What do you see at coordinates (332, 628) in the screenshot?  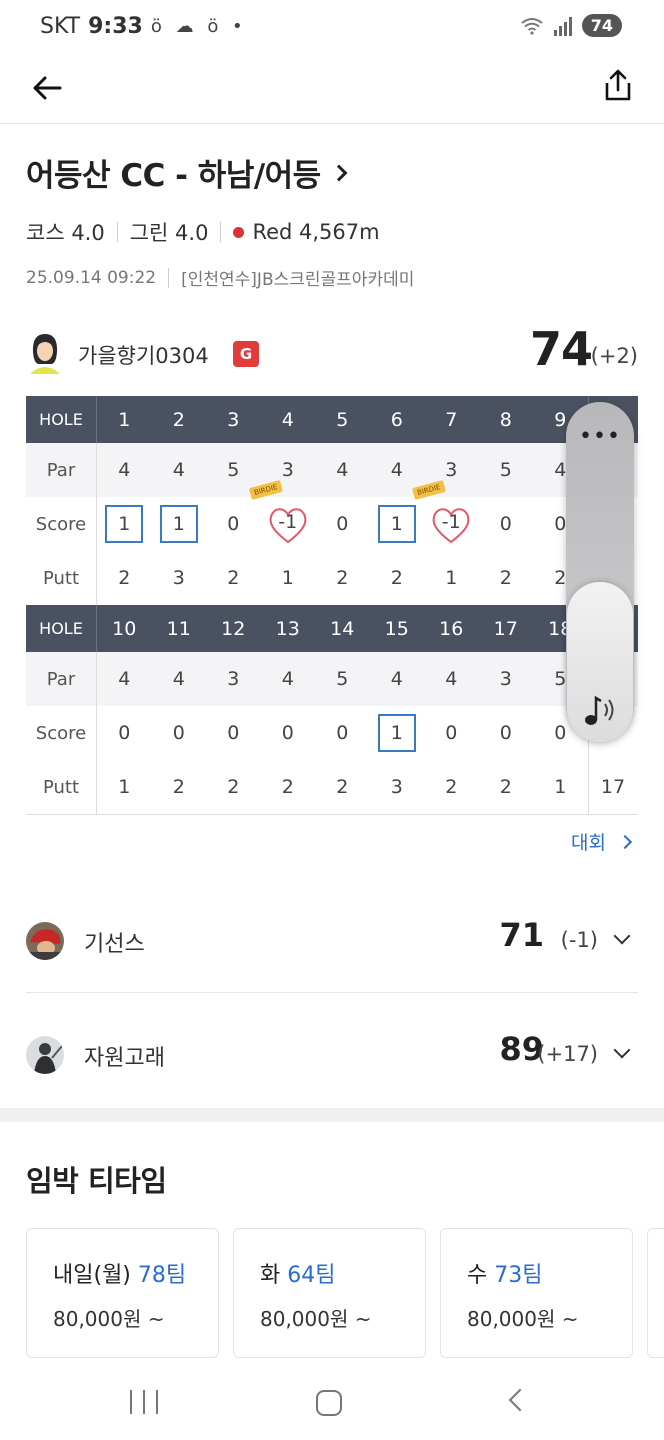 I see `back-nine-hole-row: HOLE 10 11 12 13 14 15 16 17 18` at bounding box center [332, 628].